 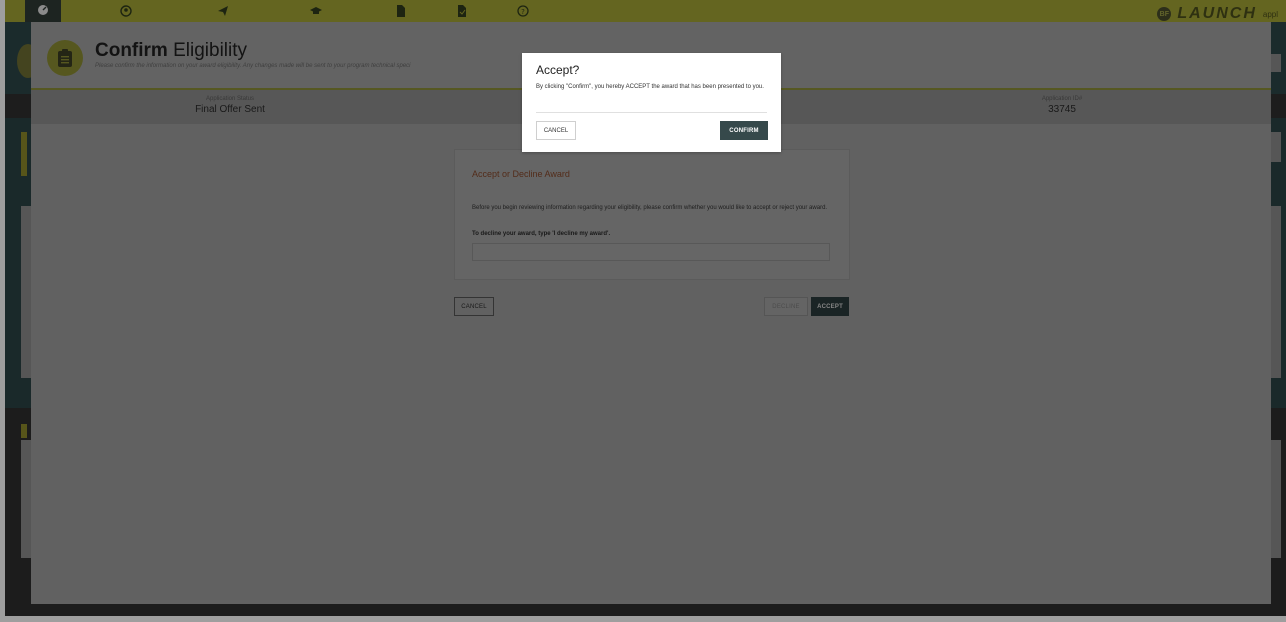 I want to click on modal-confirm-button: CONFIRM, so click(x=744, y=130).